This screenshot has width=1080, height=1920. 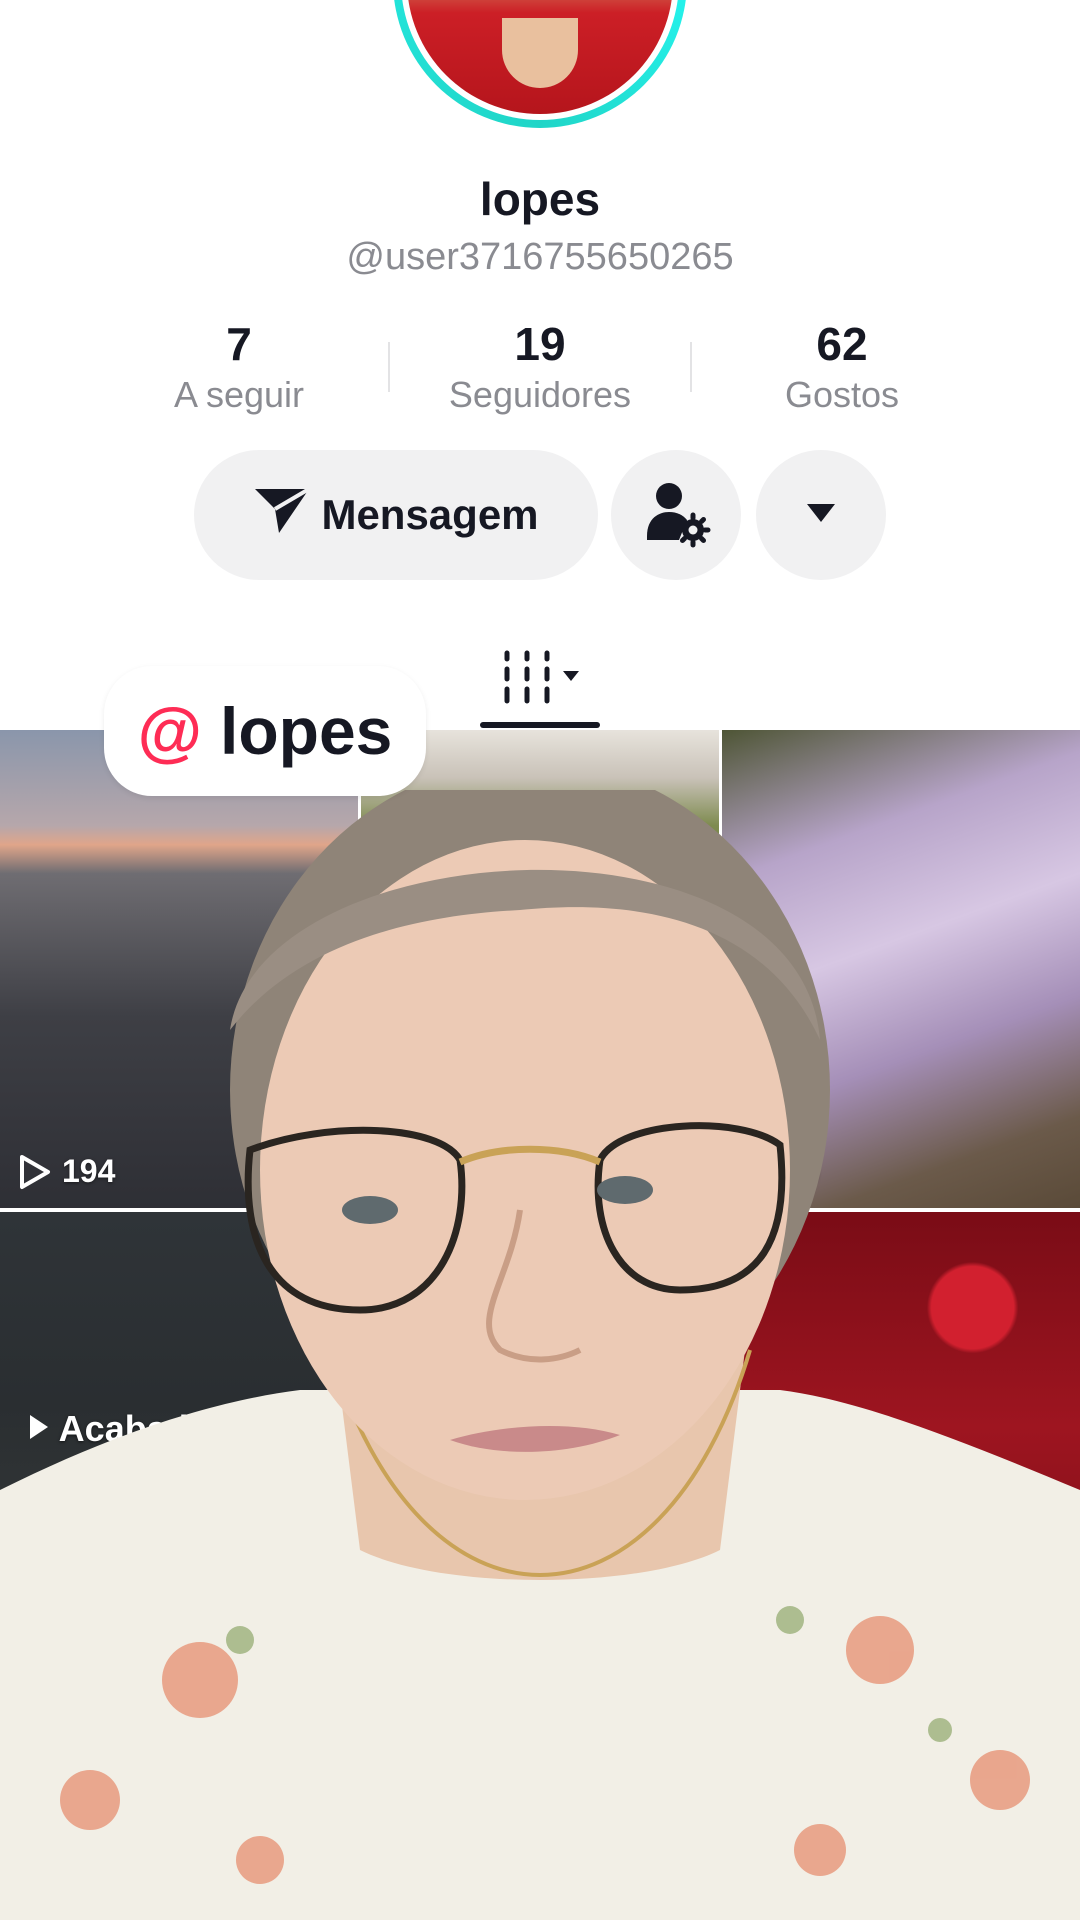 I want to click on tab-videos-grid, so click(x=540, y=679).